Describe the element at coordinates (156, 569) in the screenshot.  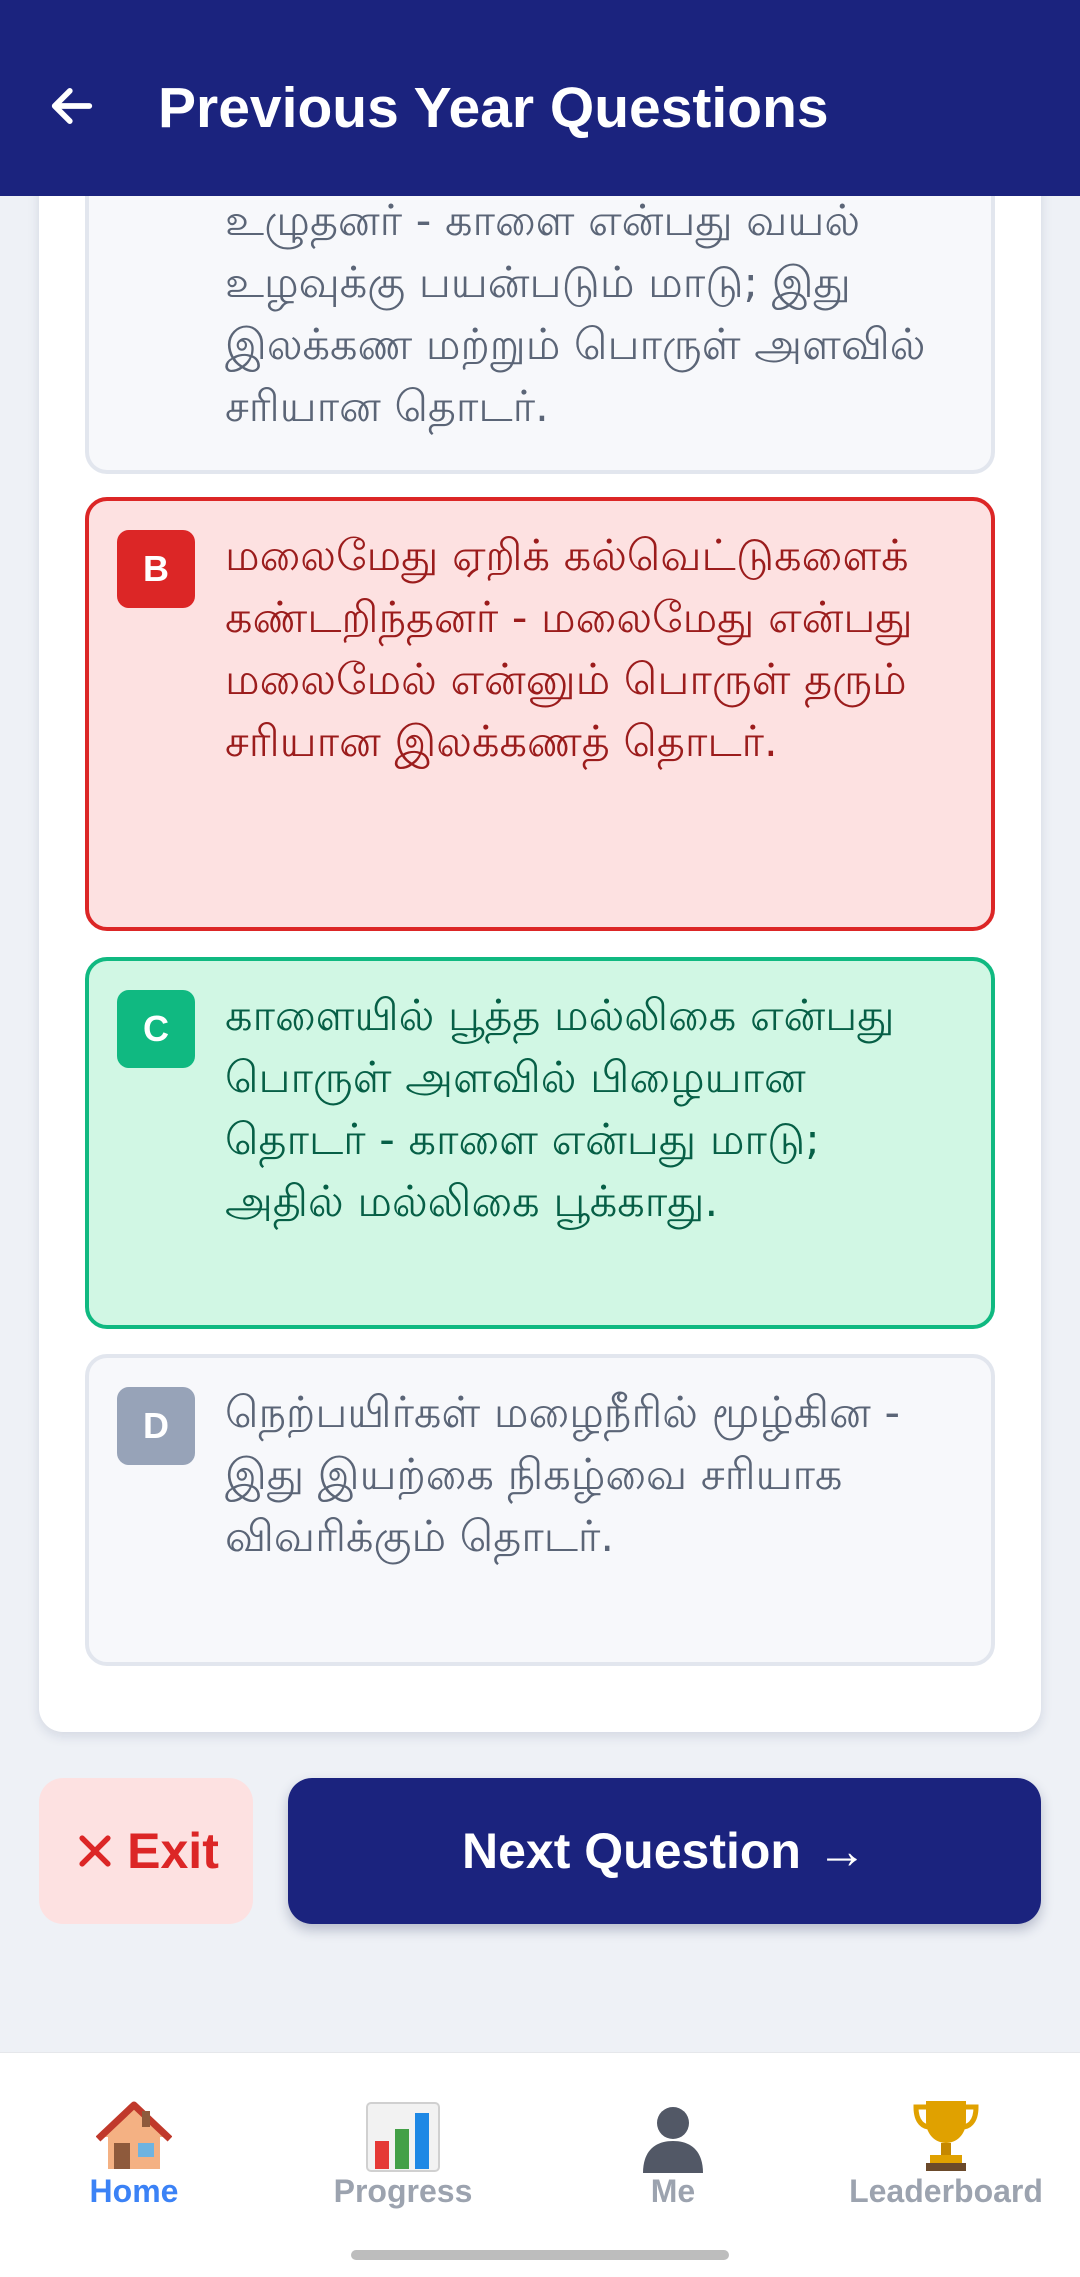
I see `option-b-badge: B` at that location.